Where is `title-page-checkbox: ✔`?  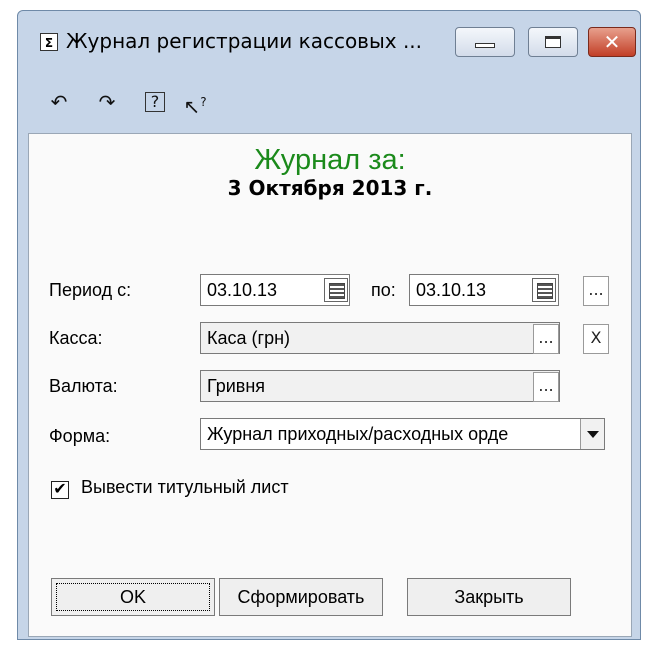
title-page-checkbox: ✔ is located at coordinates (60, 490).